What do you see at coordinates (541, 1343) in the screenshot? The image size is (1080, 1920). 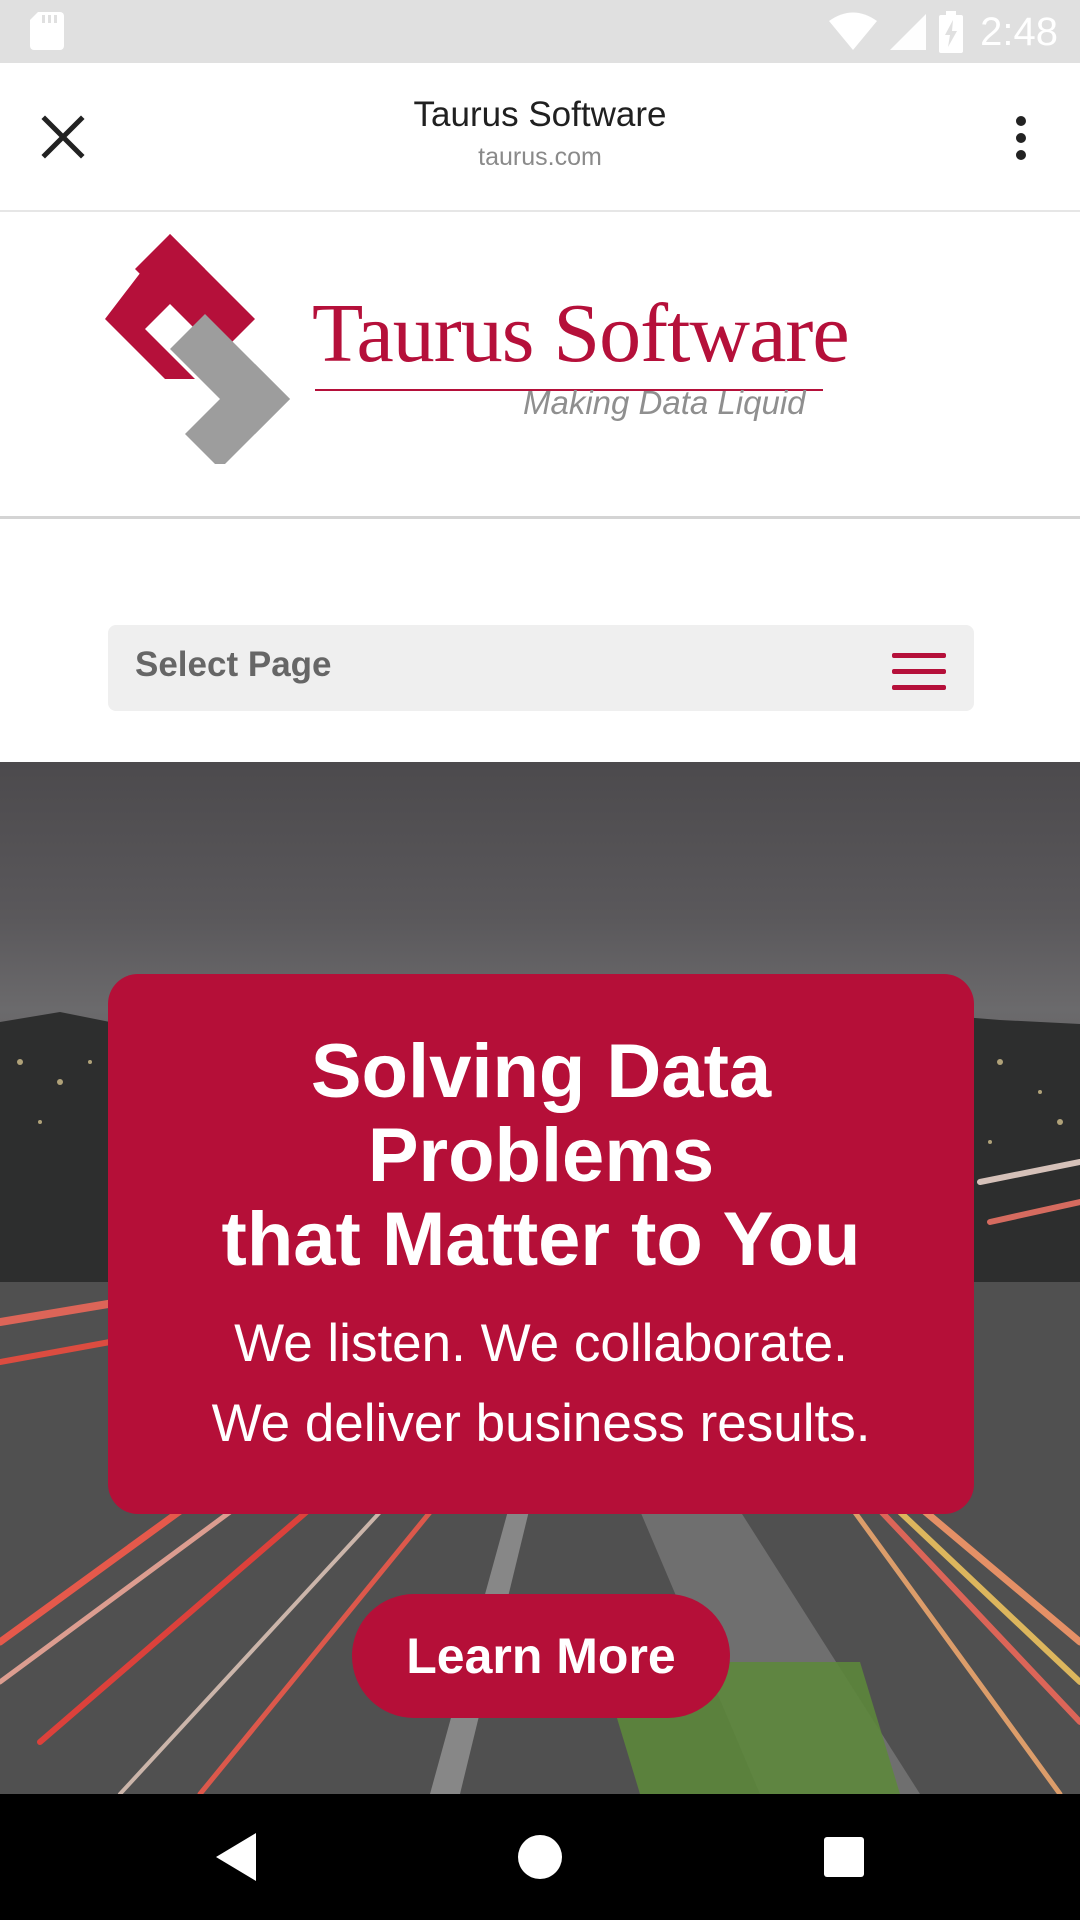 I see `hero-subtitle-line: We listen. We collaborate.` at bounding box center [541, 1343].